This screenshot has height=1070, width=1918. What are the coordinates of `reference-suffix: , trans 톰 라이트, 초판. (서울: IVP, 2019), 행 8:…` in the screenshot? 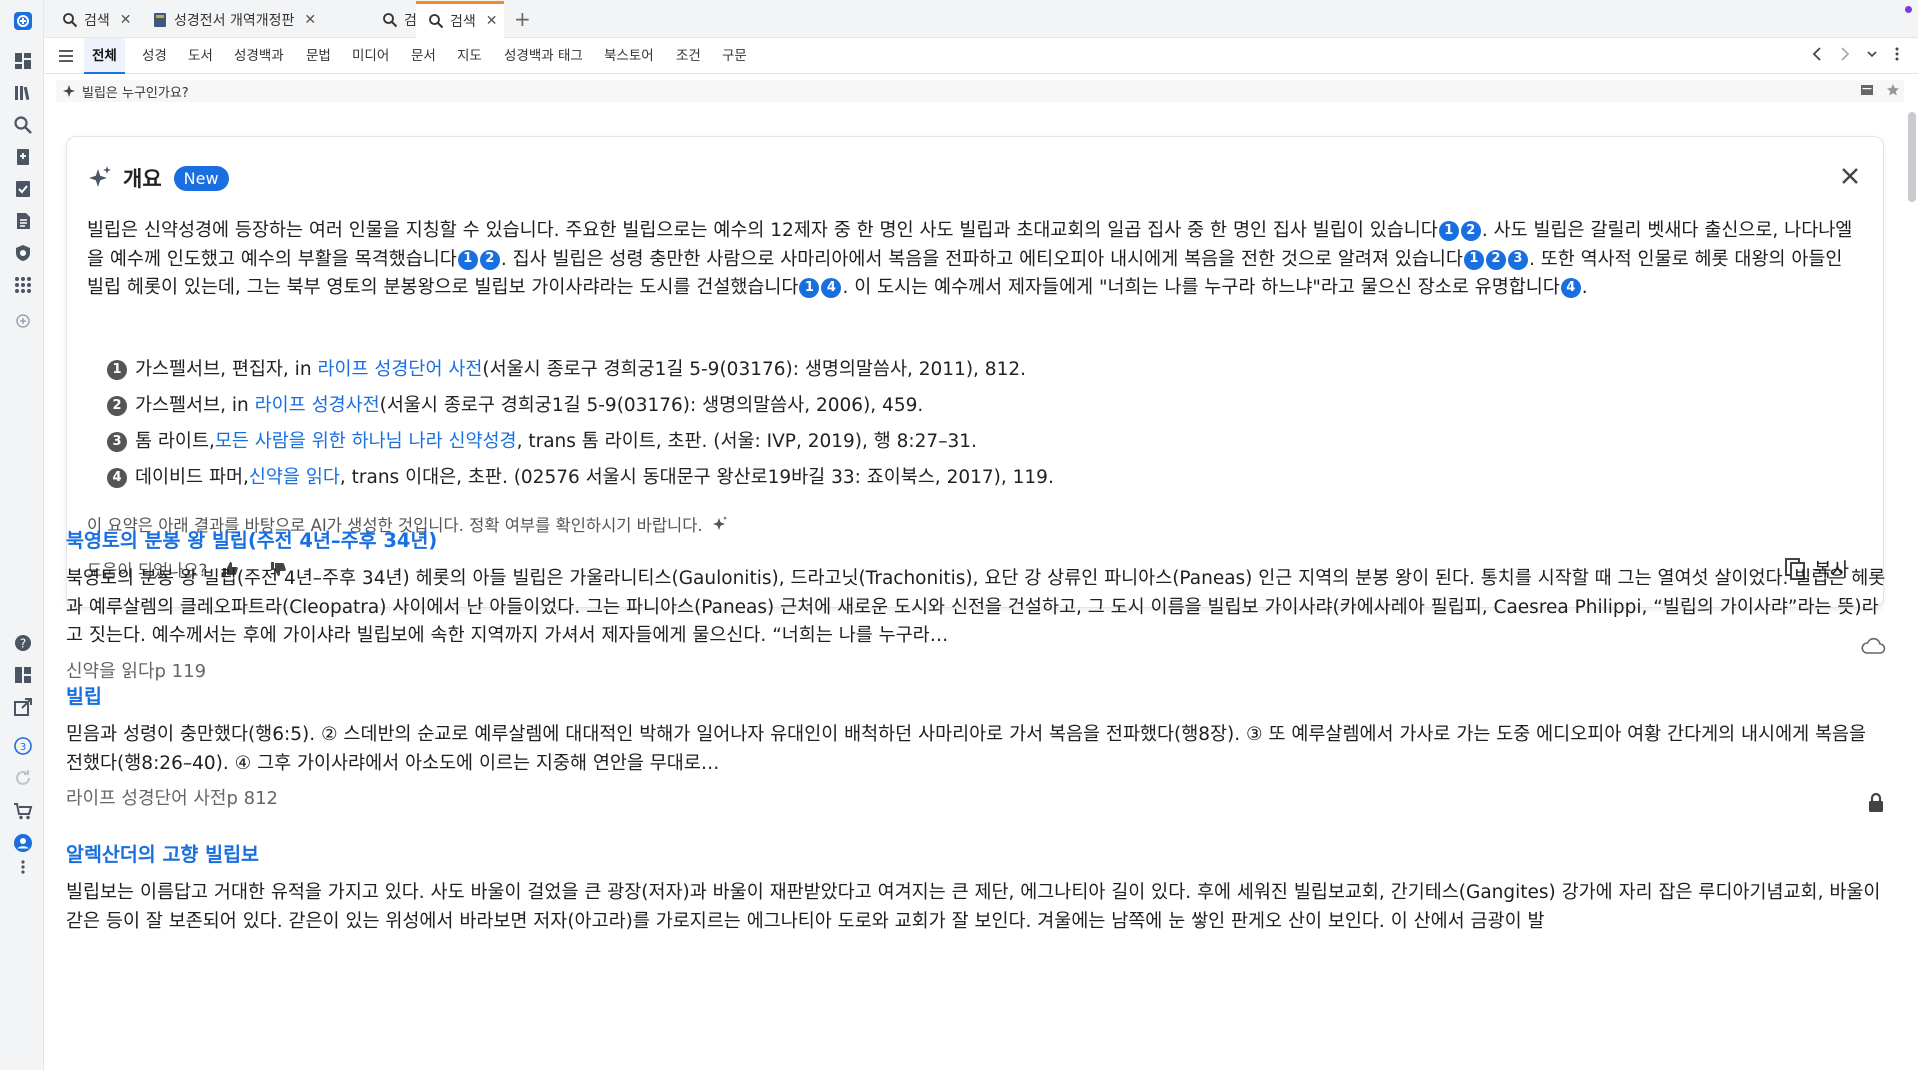 It's located at (746, 441).